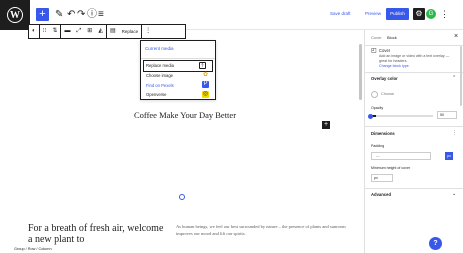 Image resolution: width=463 pixels, height=253 pixels. What do you see at coordinates (402, 116) in the screenshot?
I see `opacity-slider-track` at bounding box center [402, 116].